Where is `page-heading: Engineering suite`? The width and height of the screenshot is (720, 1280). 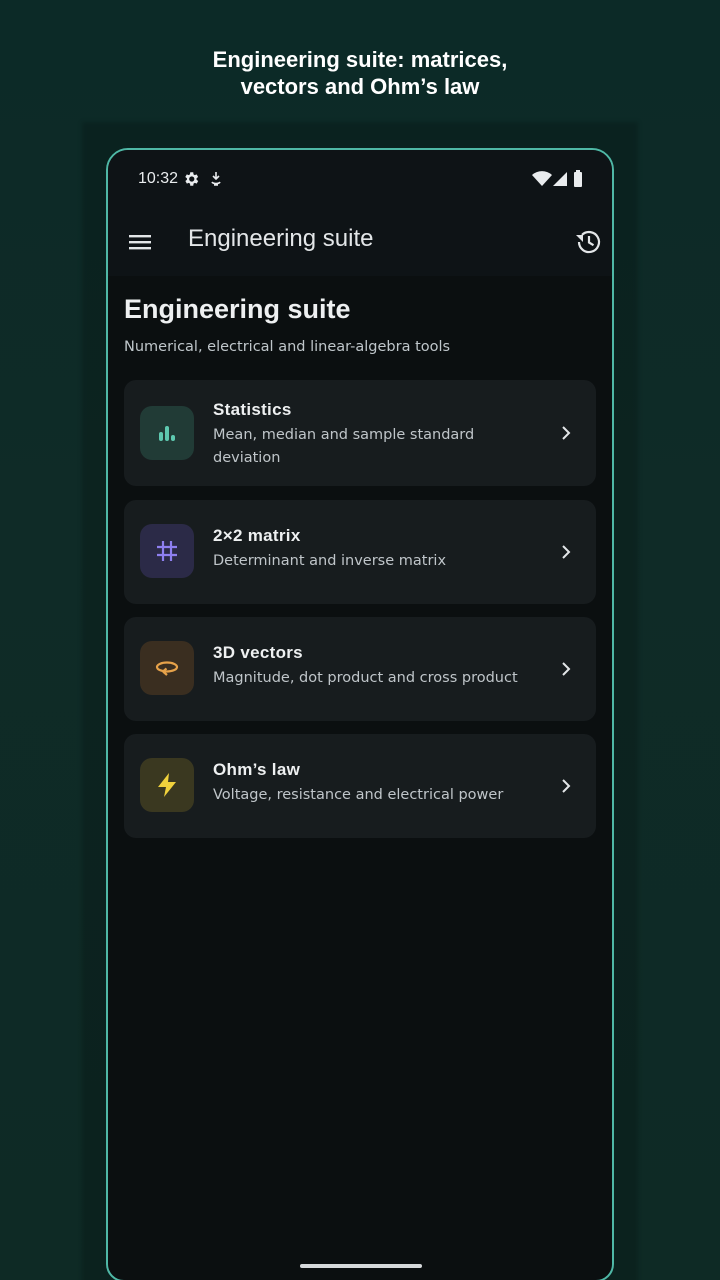
page-heading: Engineering suite is located at coordinates (237, 309).